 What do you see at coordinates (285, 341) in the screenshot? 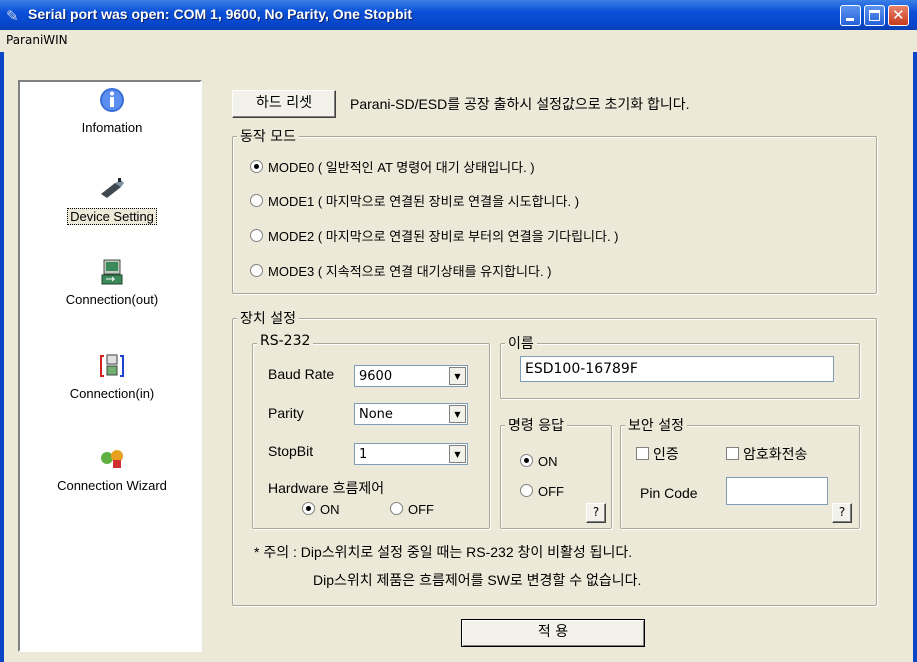
I see `rs232-title: RS-232` at bounding box center [285, 341].